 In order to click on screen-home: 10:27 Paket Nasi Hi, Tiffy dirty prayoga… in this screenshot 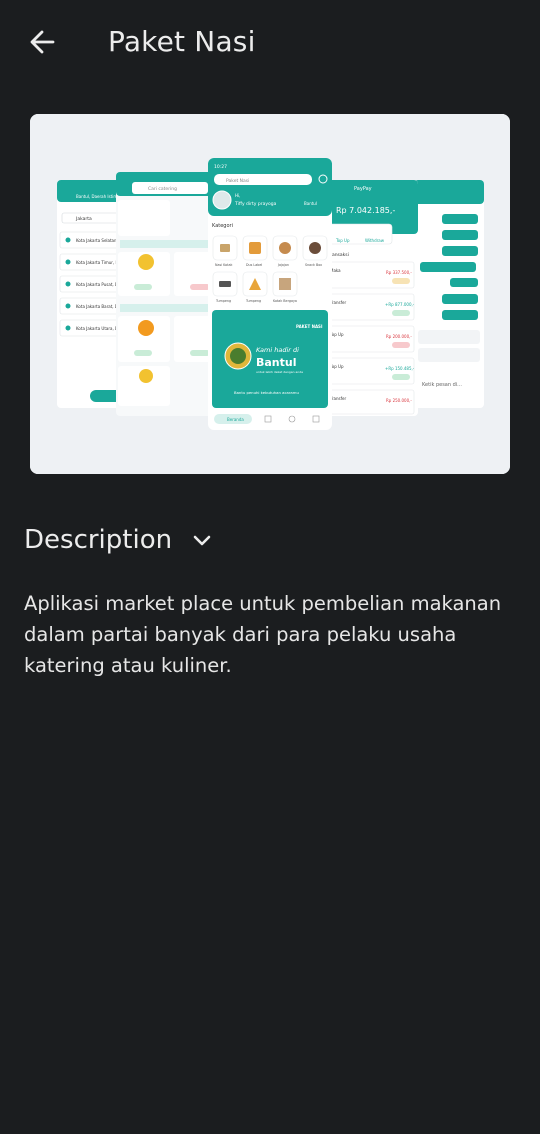, I will do `click(270, 294)`.